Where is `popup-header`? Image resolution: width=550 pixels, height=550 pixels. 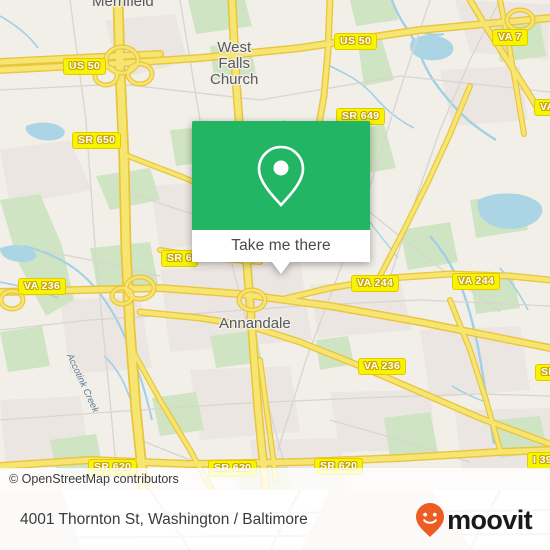
popup-header is located at coordinates (281, 175).